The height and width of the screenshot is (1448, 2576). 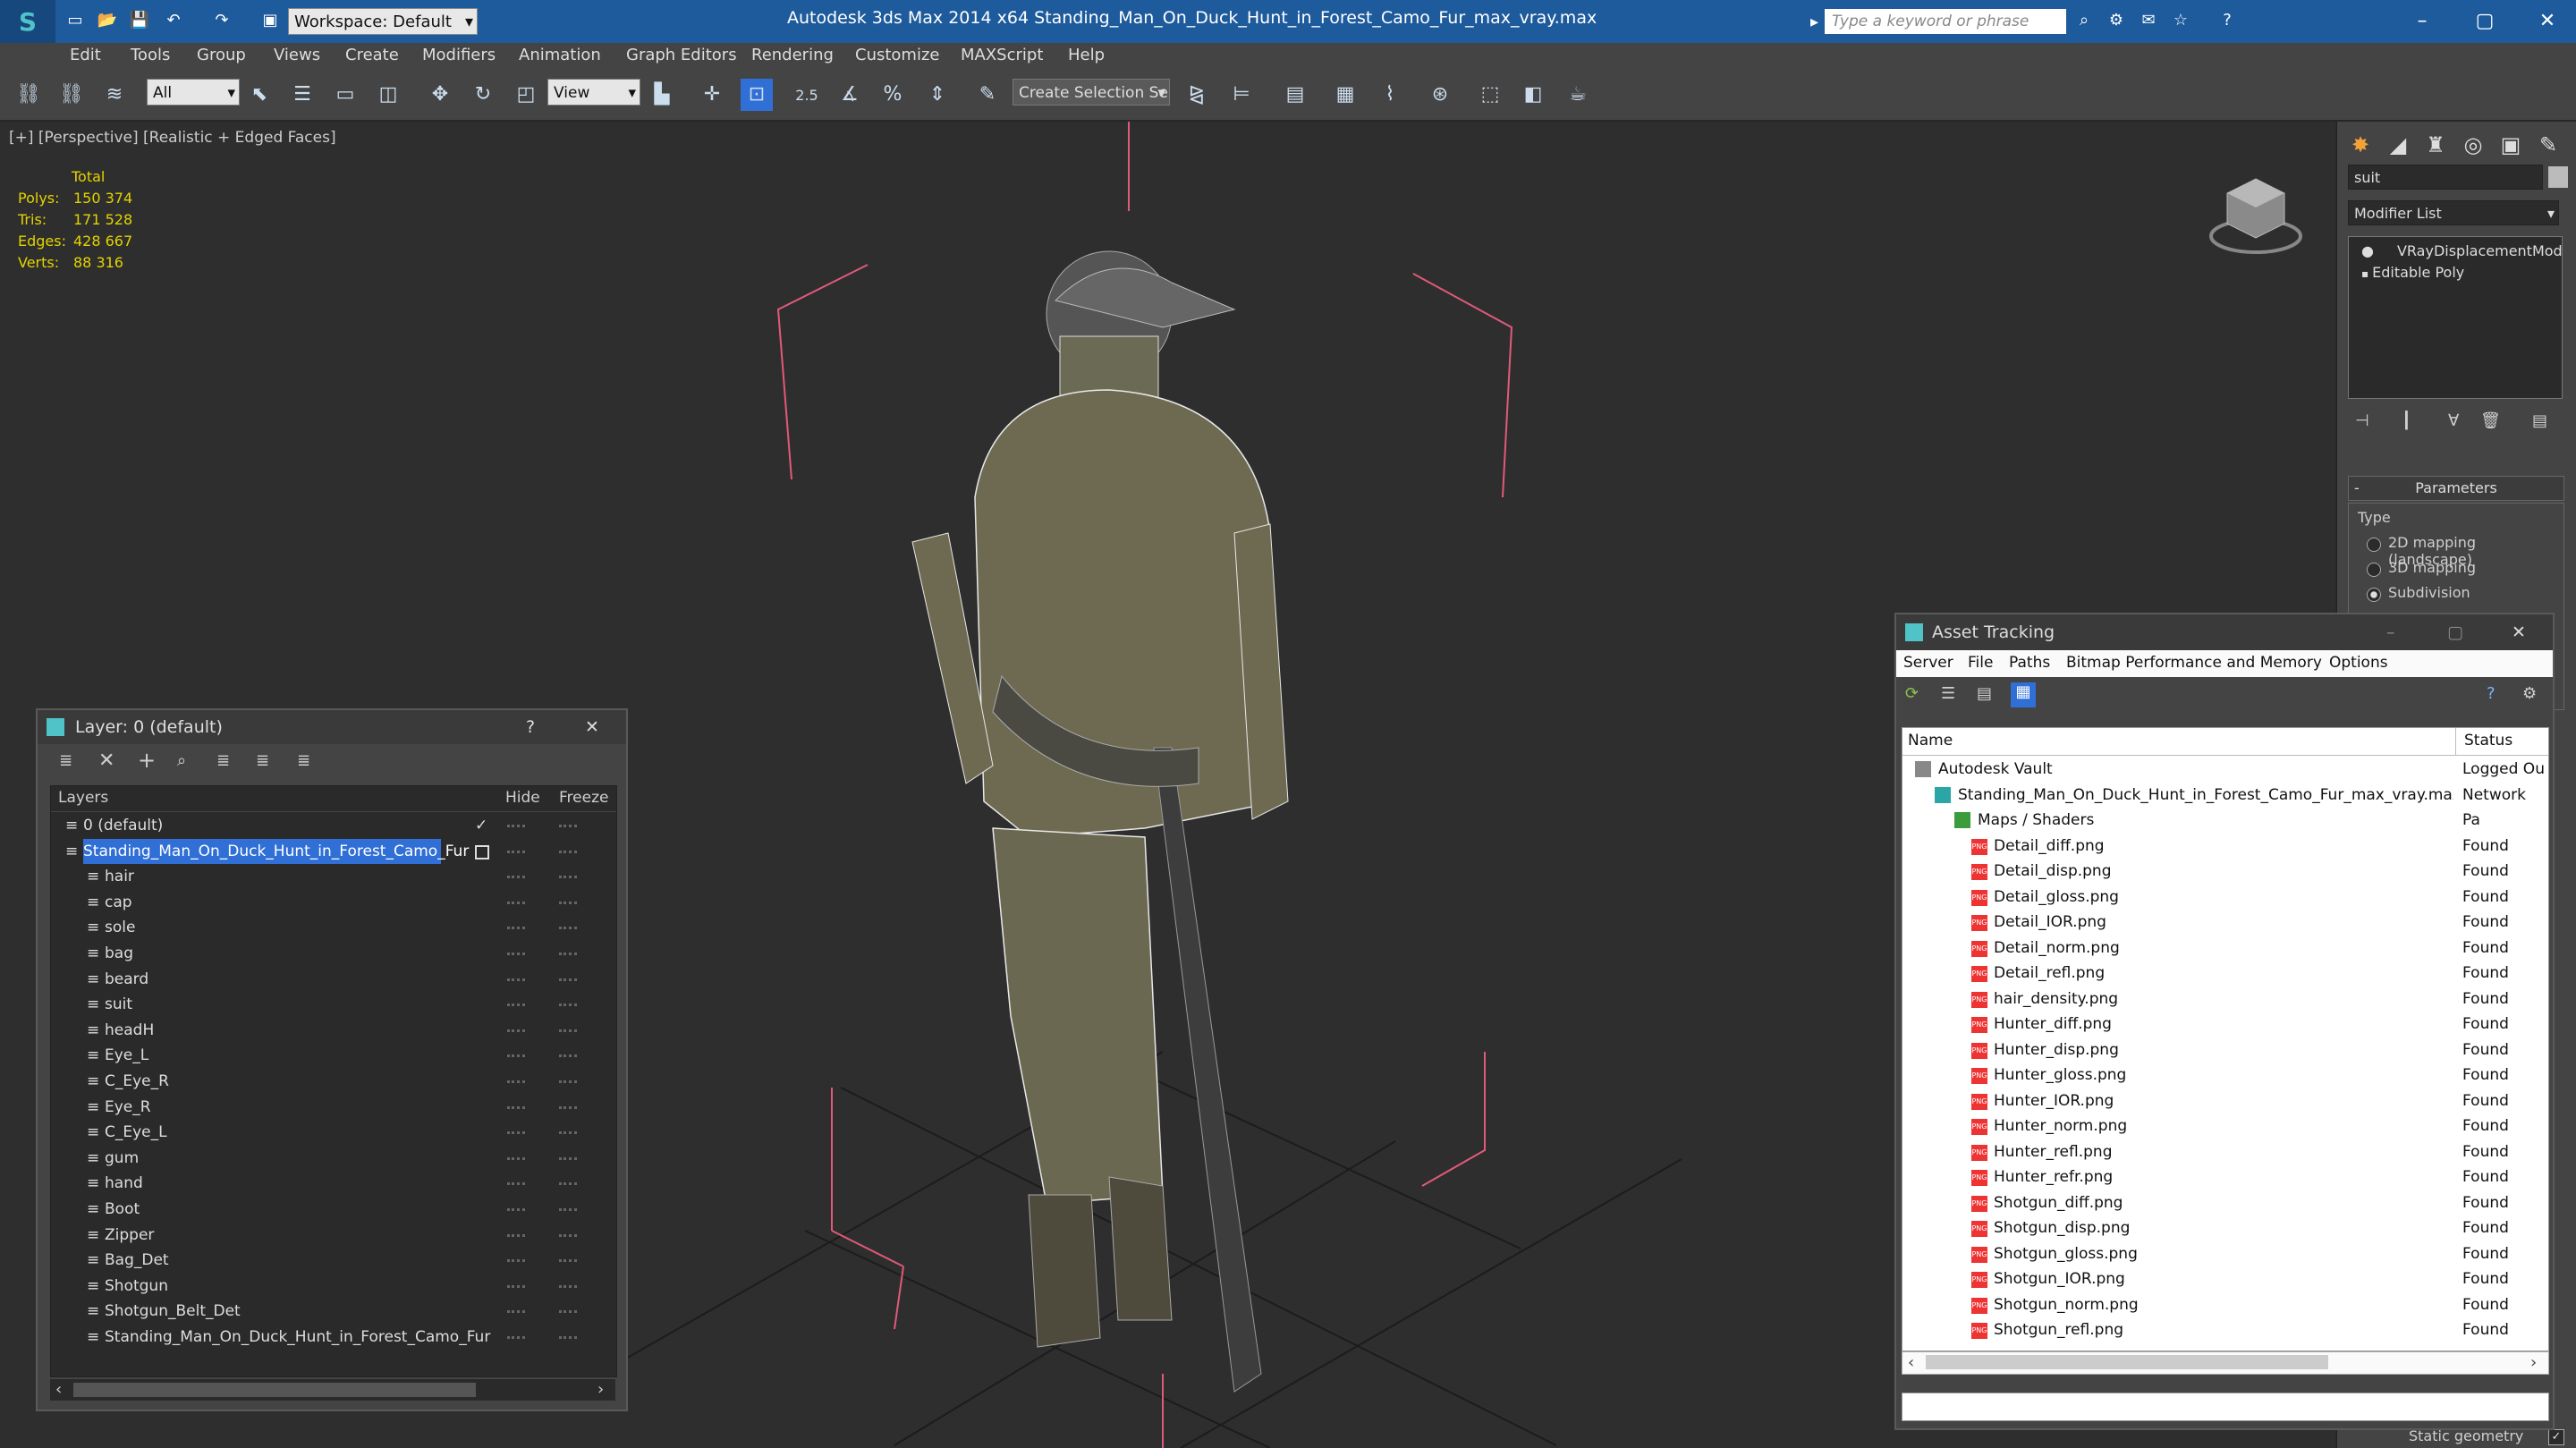 I want to click on spinner-snap-icon: ⇕, so click(x=937, y=95).